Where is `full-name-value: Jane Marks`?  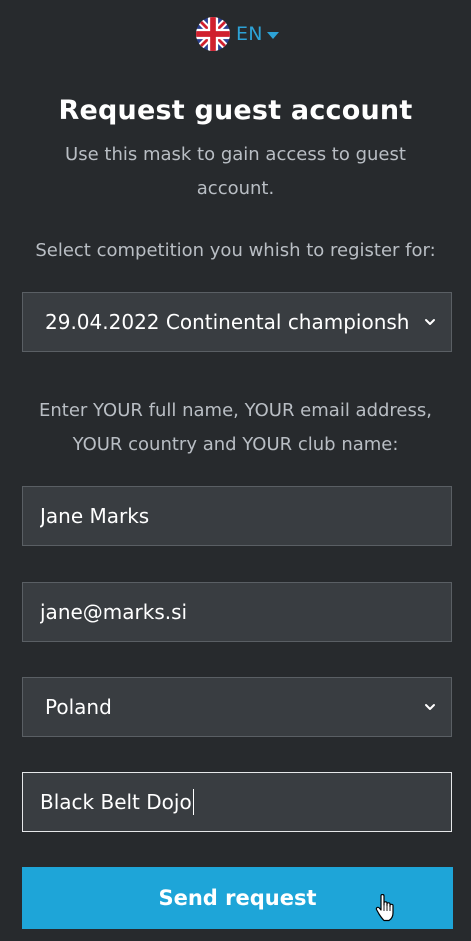
full-name-value: Jane Marks is located at coordinates (95, 516).